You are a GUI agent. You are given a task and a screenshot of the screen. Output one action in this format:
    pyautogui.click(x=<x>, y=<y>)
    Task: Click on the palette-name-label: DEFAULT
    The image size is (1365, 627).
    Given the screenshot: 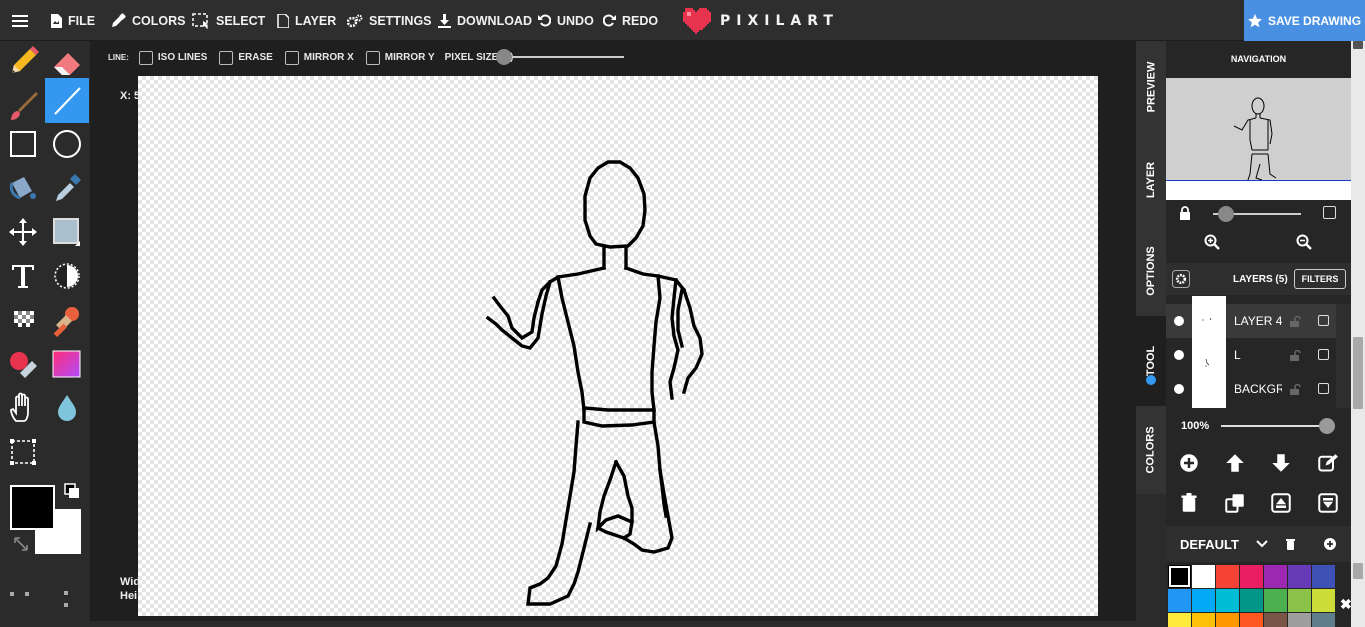 What is the action you would take?
    pyautogui.click(x=1209, y=544)
    